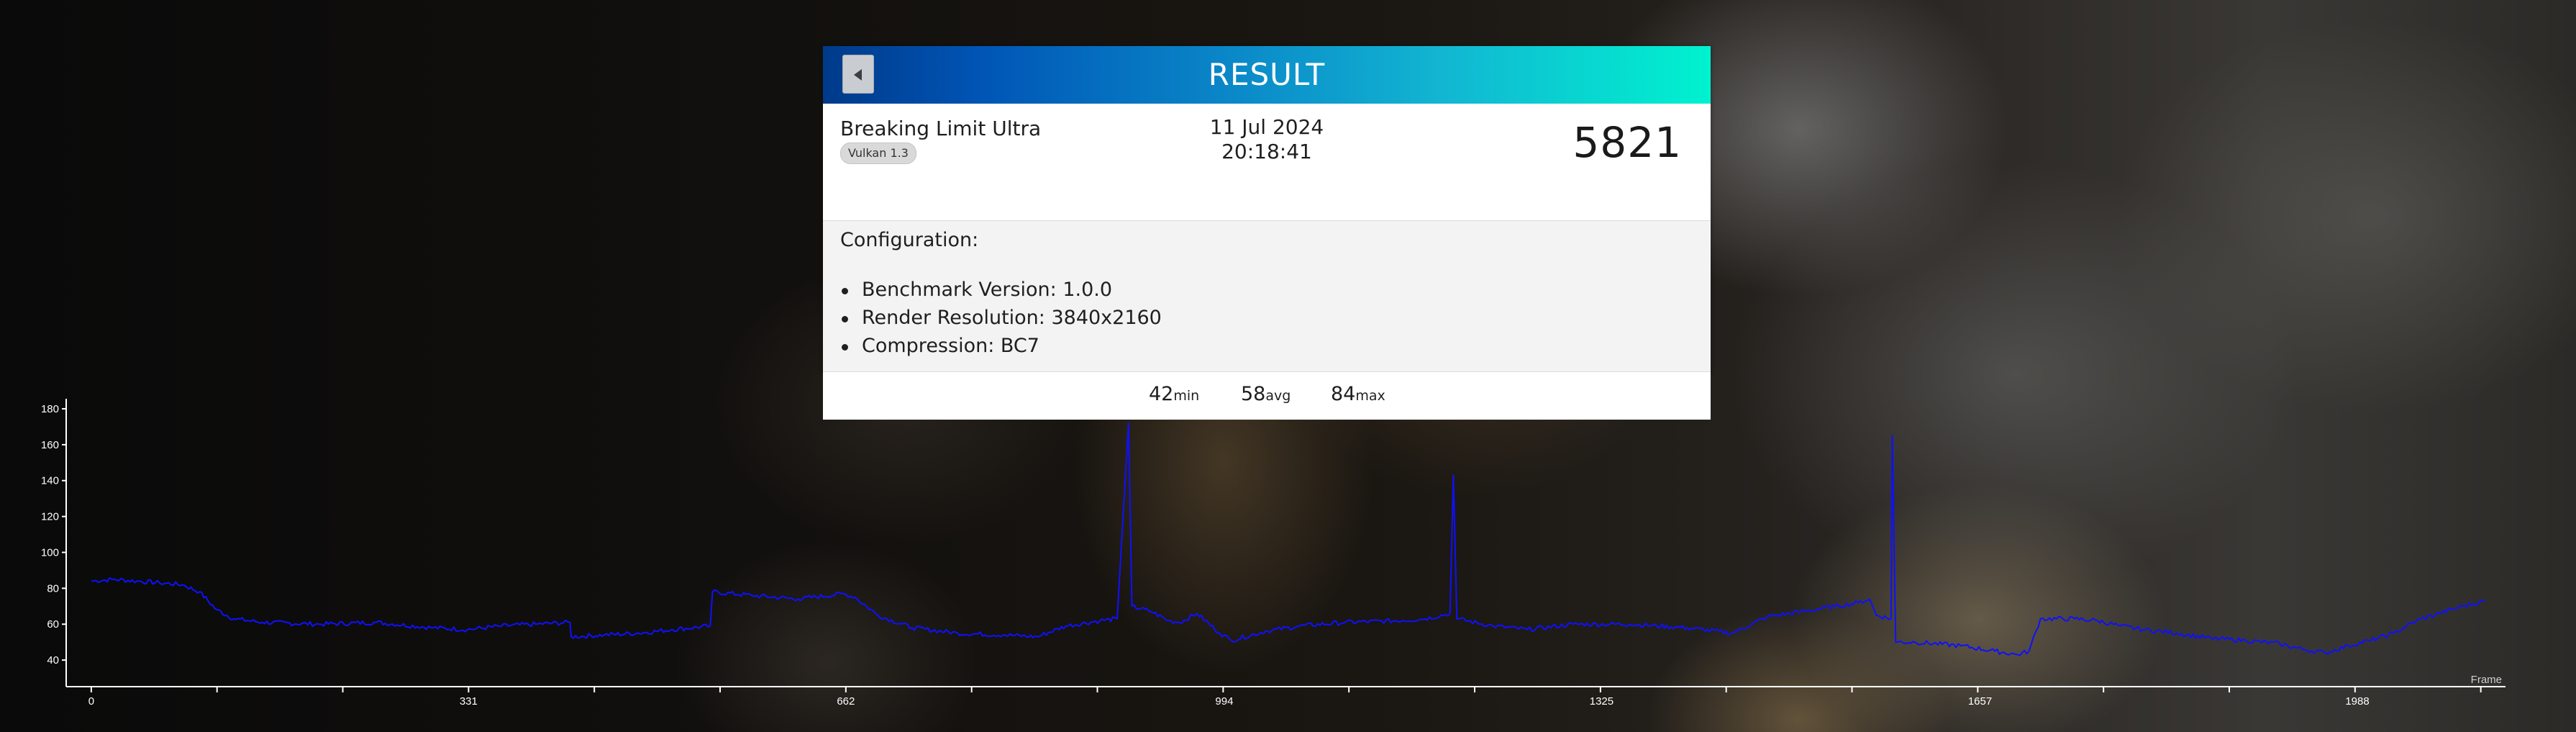 The image size is (2576, 732). Describe the element at coordinates (878, 153) in the screenshot. I see `api-badge: Vulkan 1.3` at that location.